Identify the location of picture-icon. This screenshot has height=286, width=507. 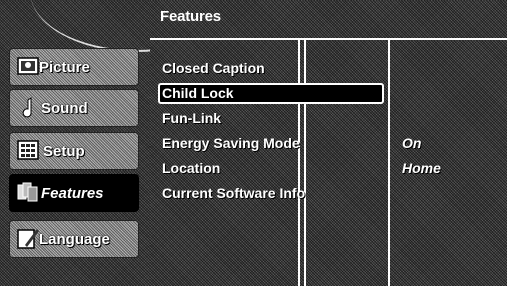
(28, 66).